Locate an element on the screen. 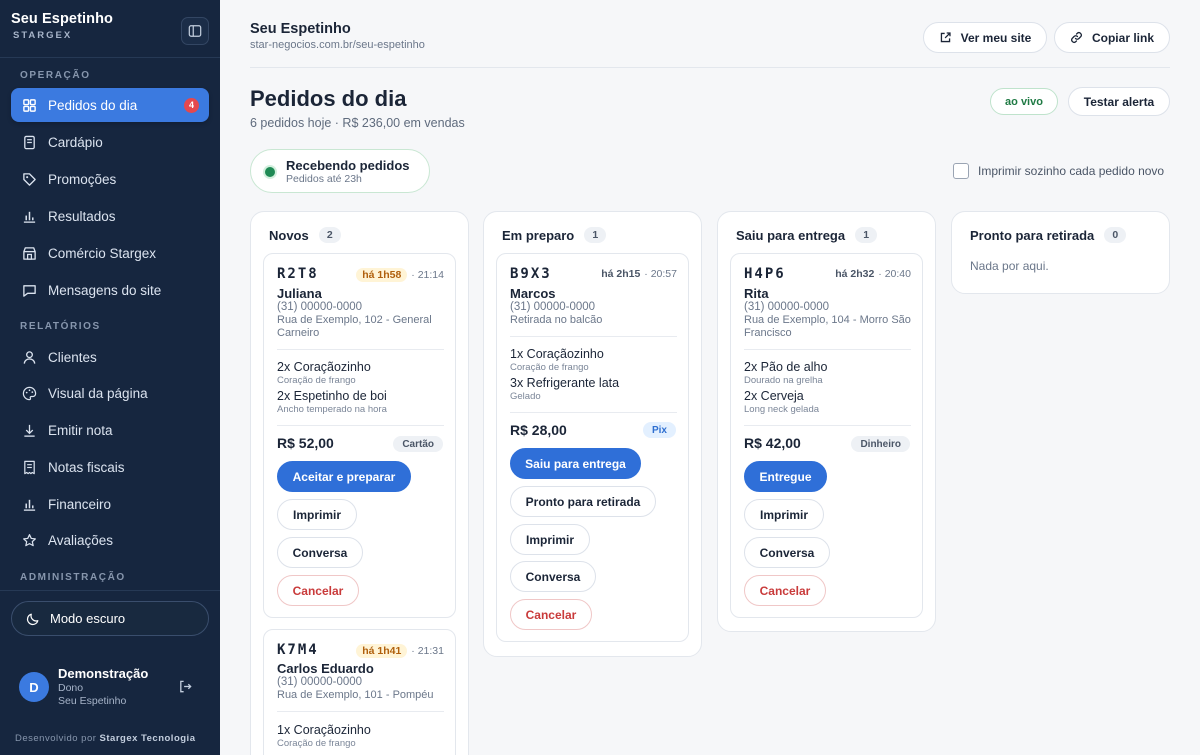 The image size is (1200, 755). download-icon is located at coordinates (29, 430).